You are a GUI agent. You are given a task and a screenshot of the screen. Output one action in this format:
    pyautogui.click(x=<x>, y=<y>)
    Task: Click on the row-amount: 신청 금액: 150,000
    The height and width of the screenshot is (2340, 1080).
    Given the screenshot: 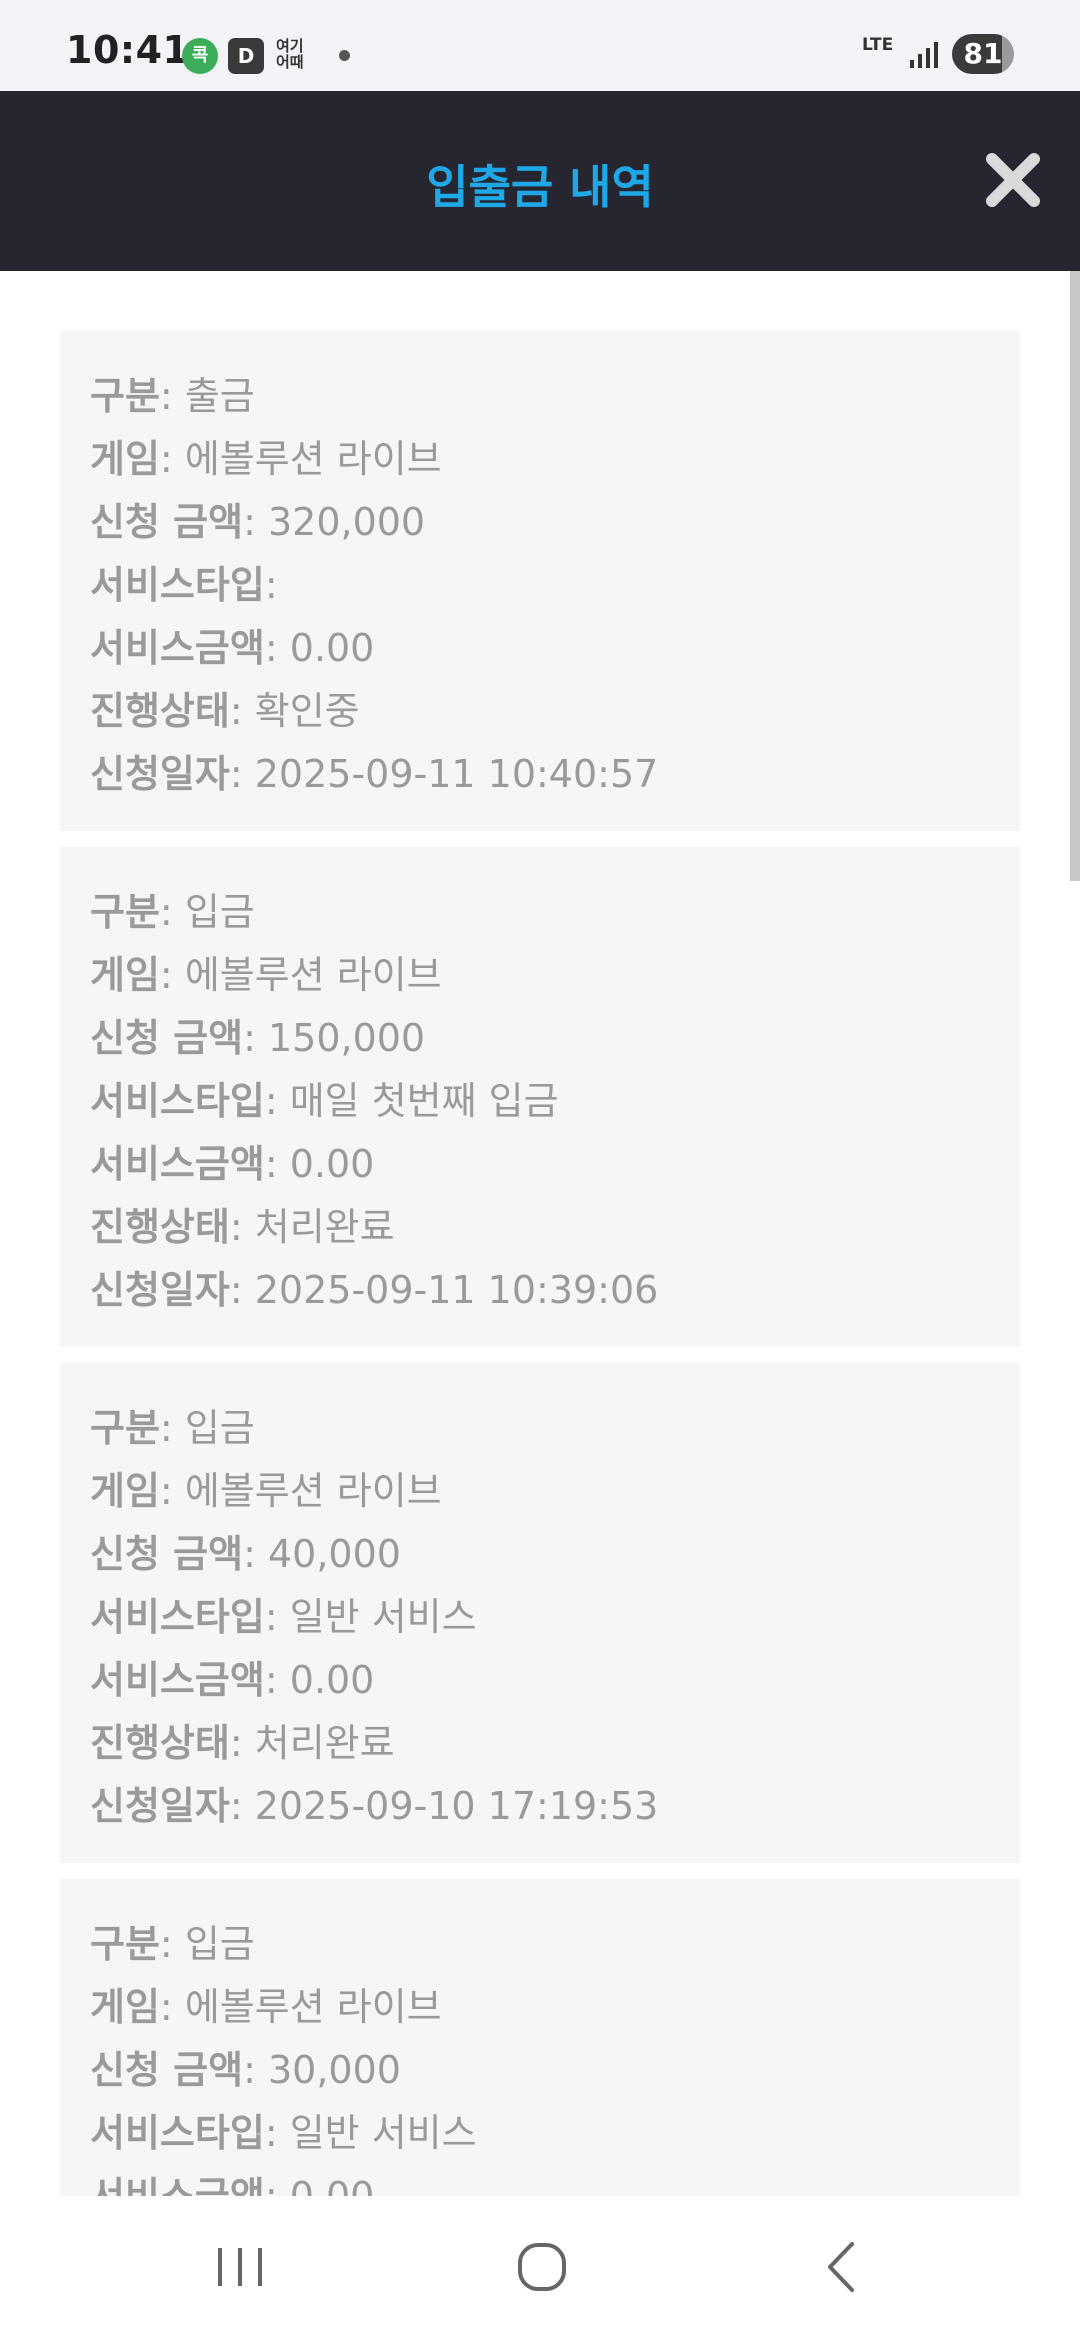 What is the action you would take?
    pyautogui.click(x=258, y=1038)
    